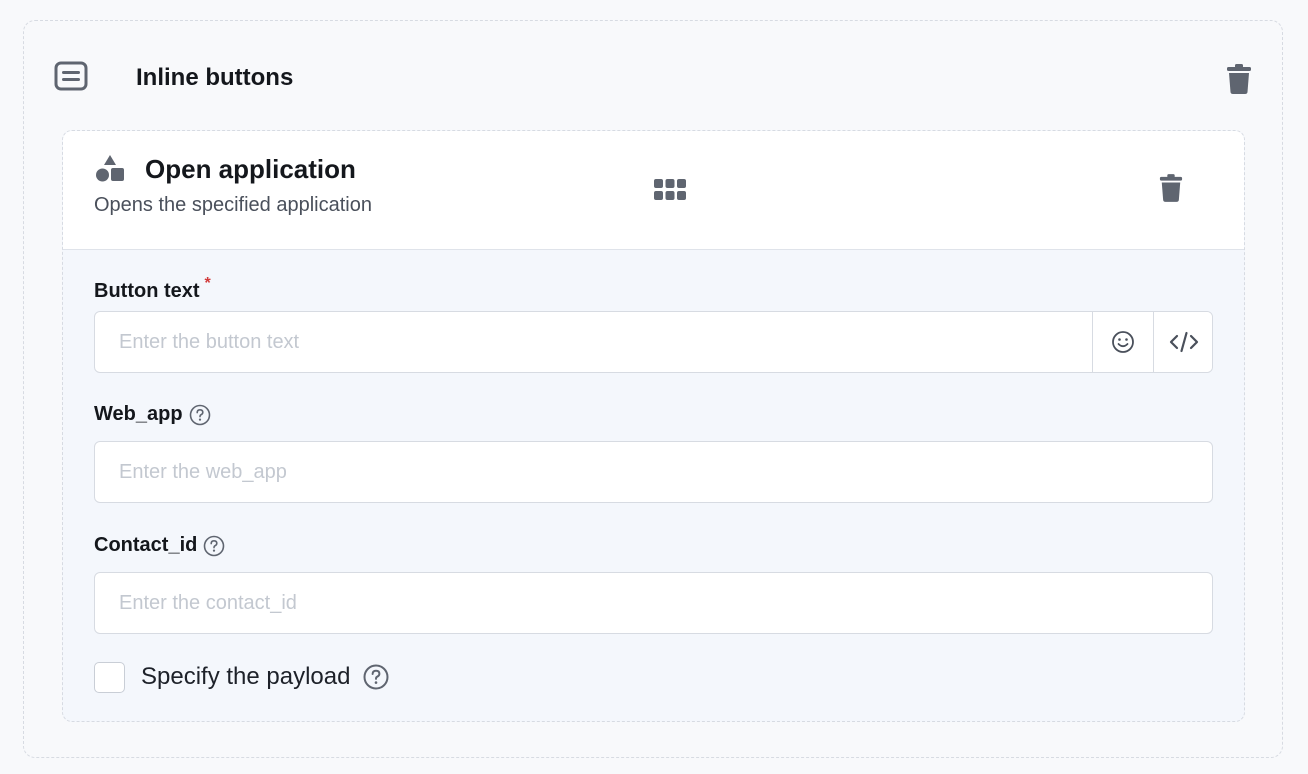  I want to click on web-app-label-text: Web_app, so click(138, 414).